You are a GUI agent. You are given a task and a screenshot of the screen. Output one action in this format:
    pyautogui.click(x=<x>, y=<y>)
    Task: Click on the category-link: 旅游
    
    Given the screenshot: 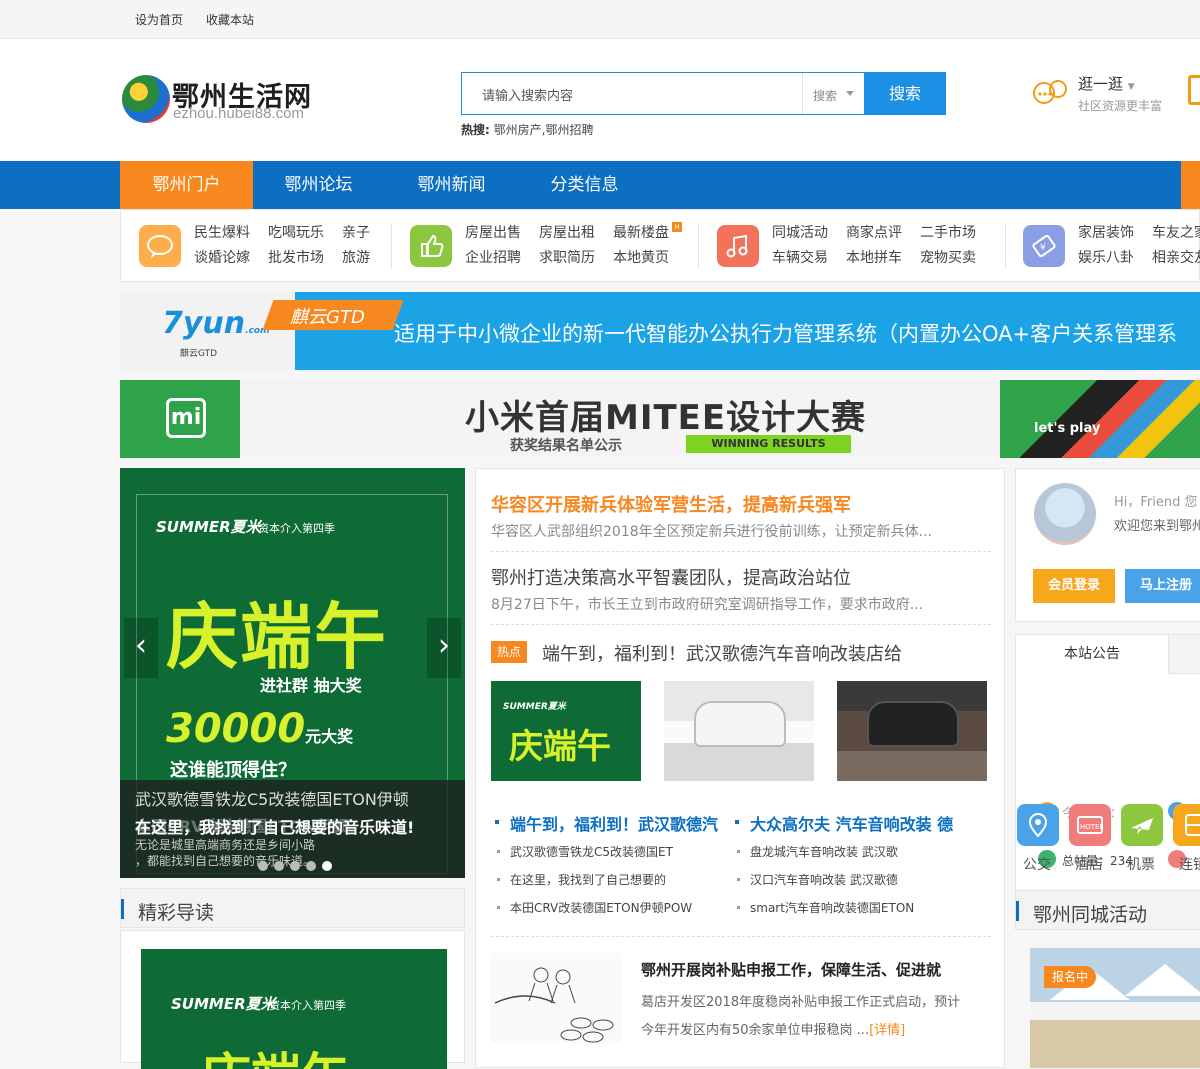 What is the action you would take?
    pyautogui.click(x=356, y=257)
    